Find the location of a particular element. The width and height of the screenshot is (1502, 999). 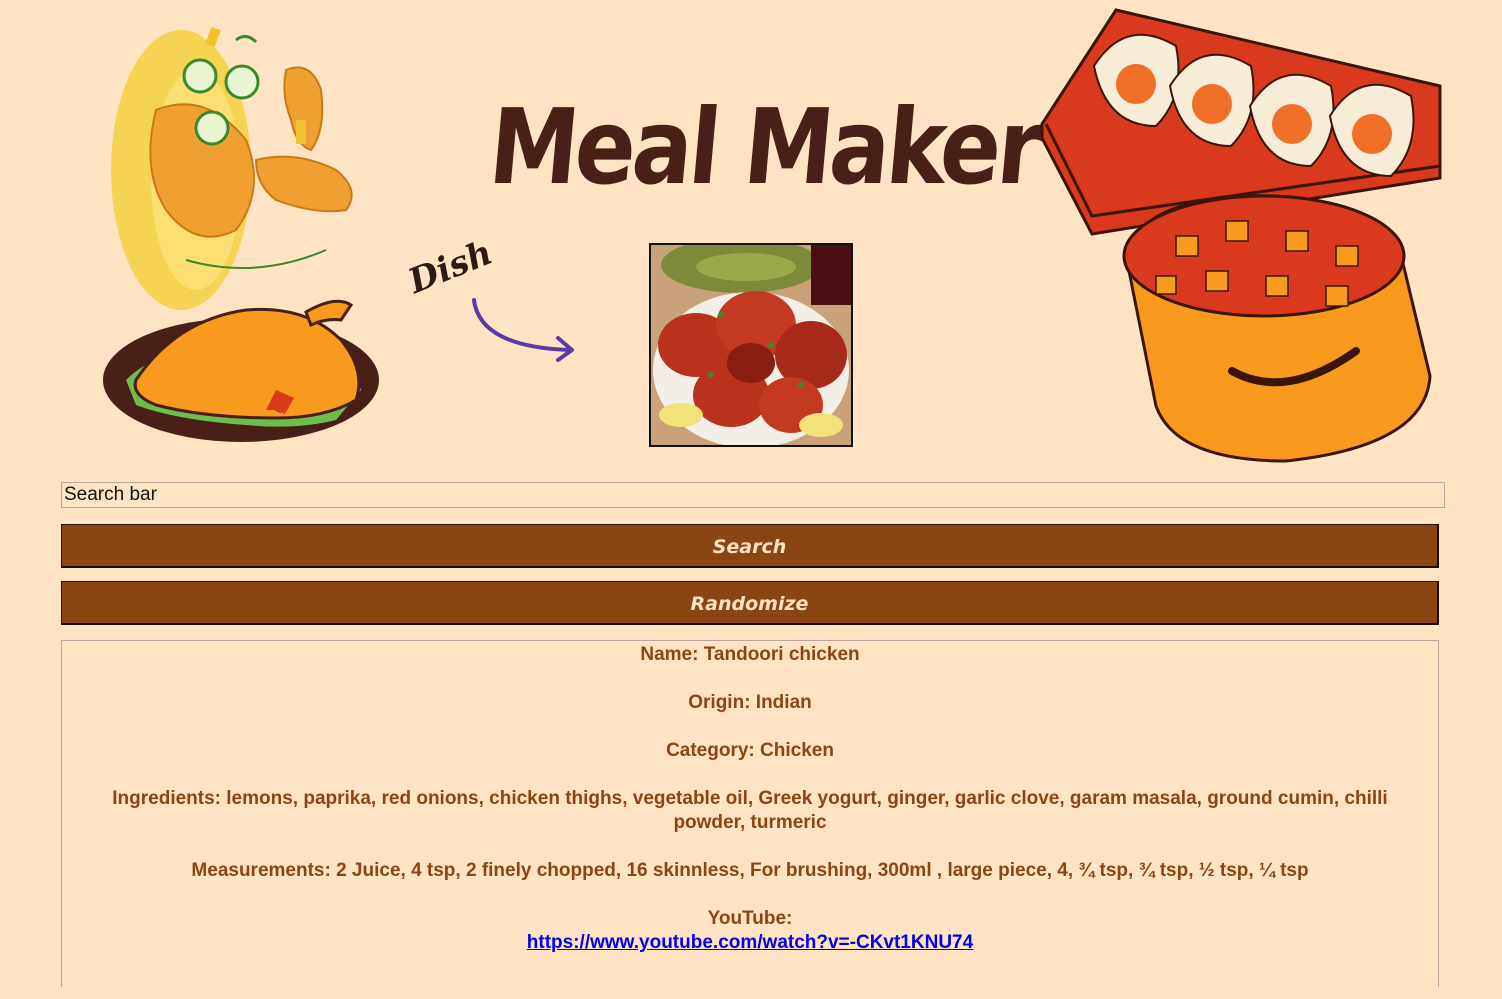

meal-category: Category: Chicken is located at coordinates (750, 750).